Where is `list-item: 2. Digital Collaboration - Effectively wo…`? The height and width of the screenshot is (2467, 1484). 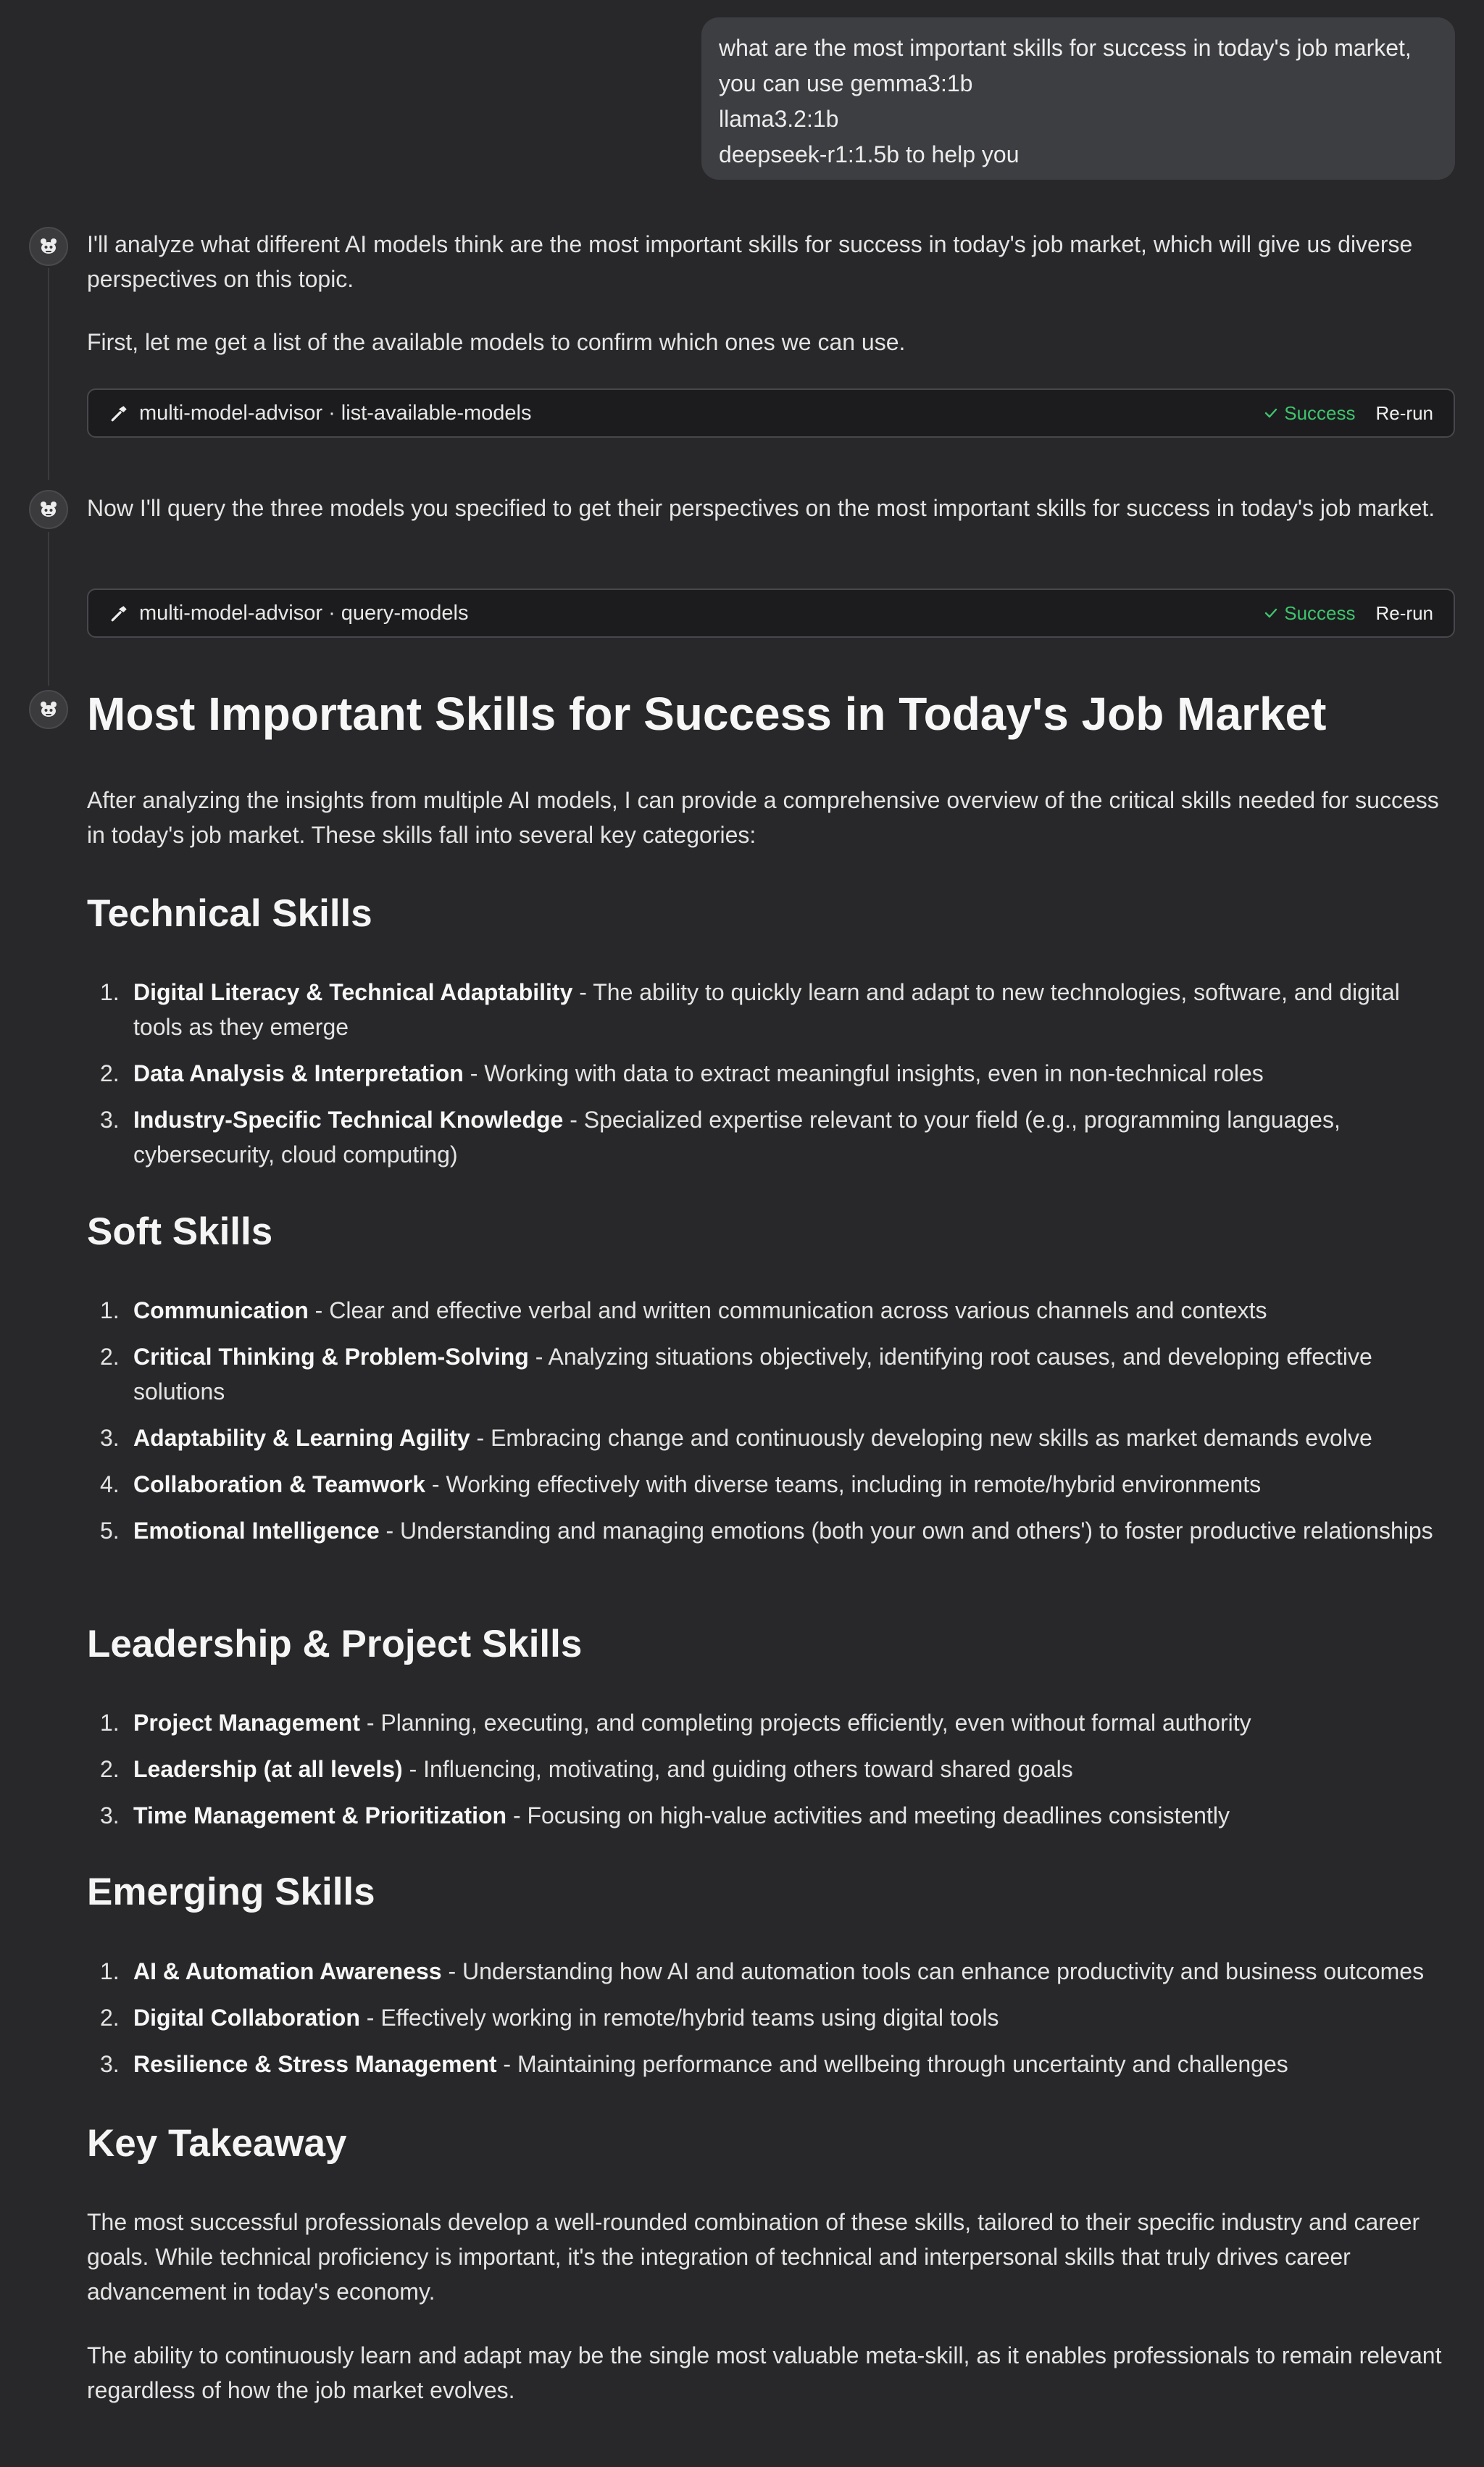 list-item: 2. Digital Collaboration - Effectively wo… is located at coordinates (549, 2018).